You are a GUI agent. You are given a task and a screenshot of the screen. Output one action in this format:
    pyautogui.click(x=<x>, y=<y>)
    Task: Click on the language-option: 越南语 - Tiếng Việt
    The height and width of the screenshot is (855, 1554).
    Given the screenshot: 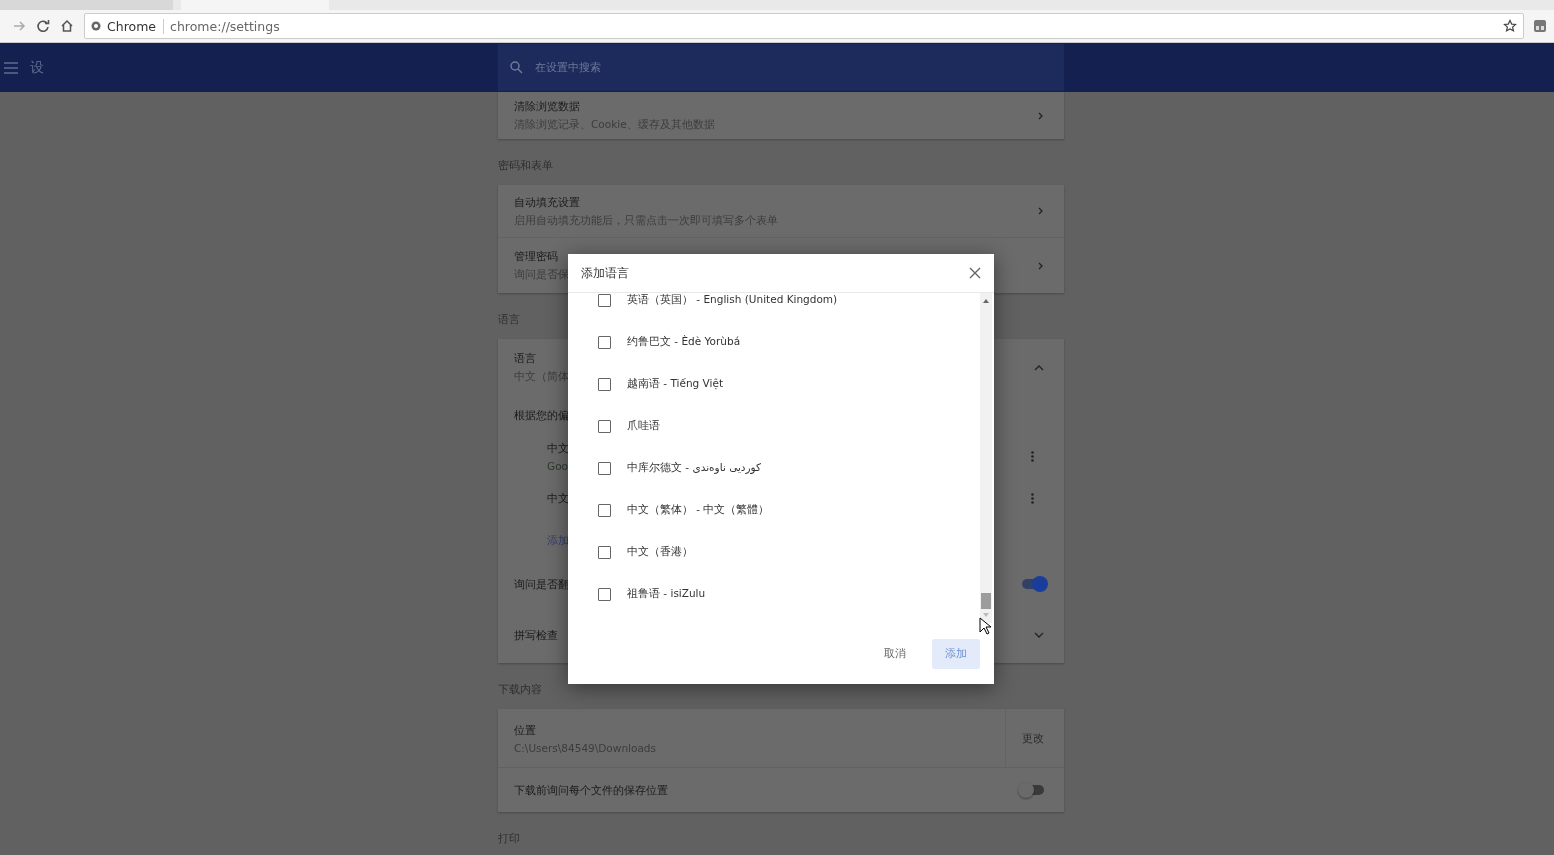 What is the action you would take?
    pyautogui.click(x=675, y=384)
    